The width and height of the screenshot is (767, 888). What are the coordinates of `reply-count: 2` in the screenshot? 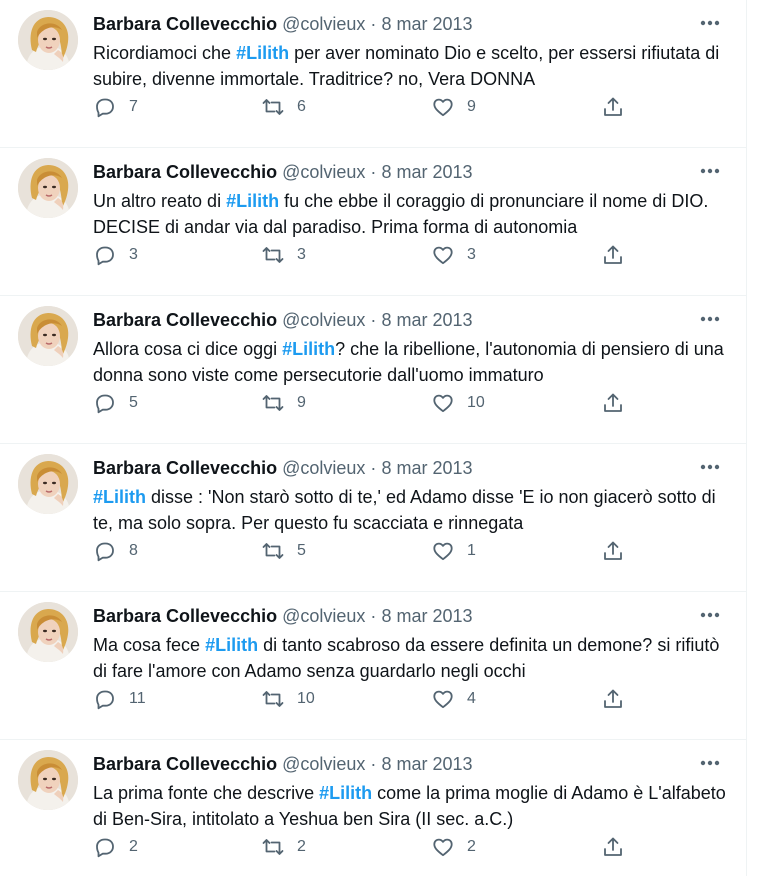 It's located at (133, 846).